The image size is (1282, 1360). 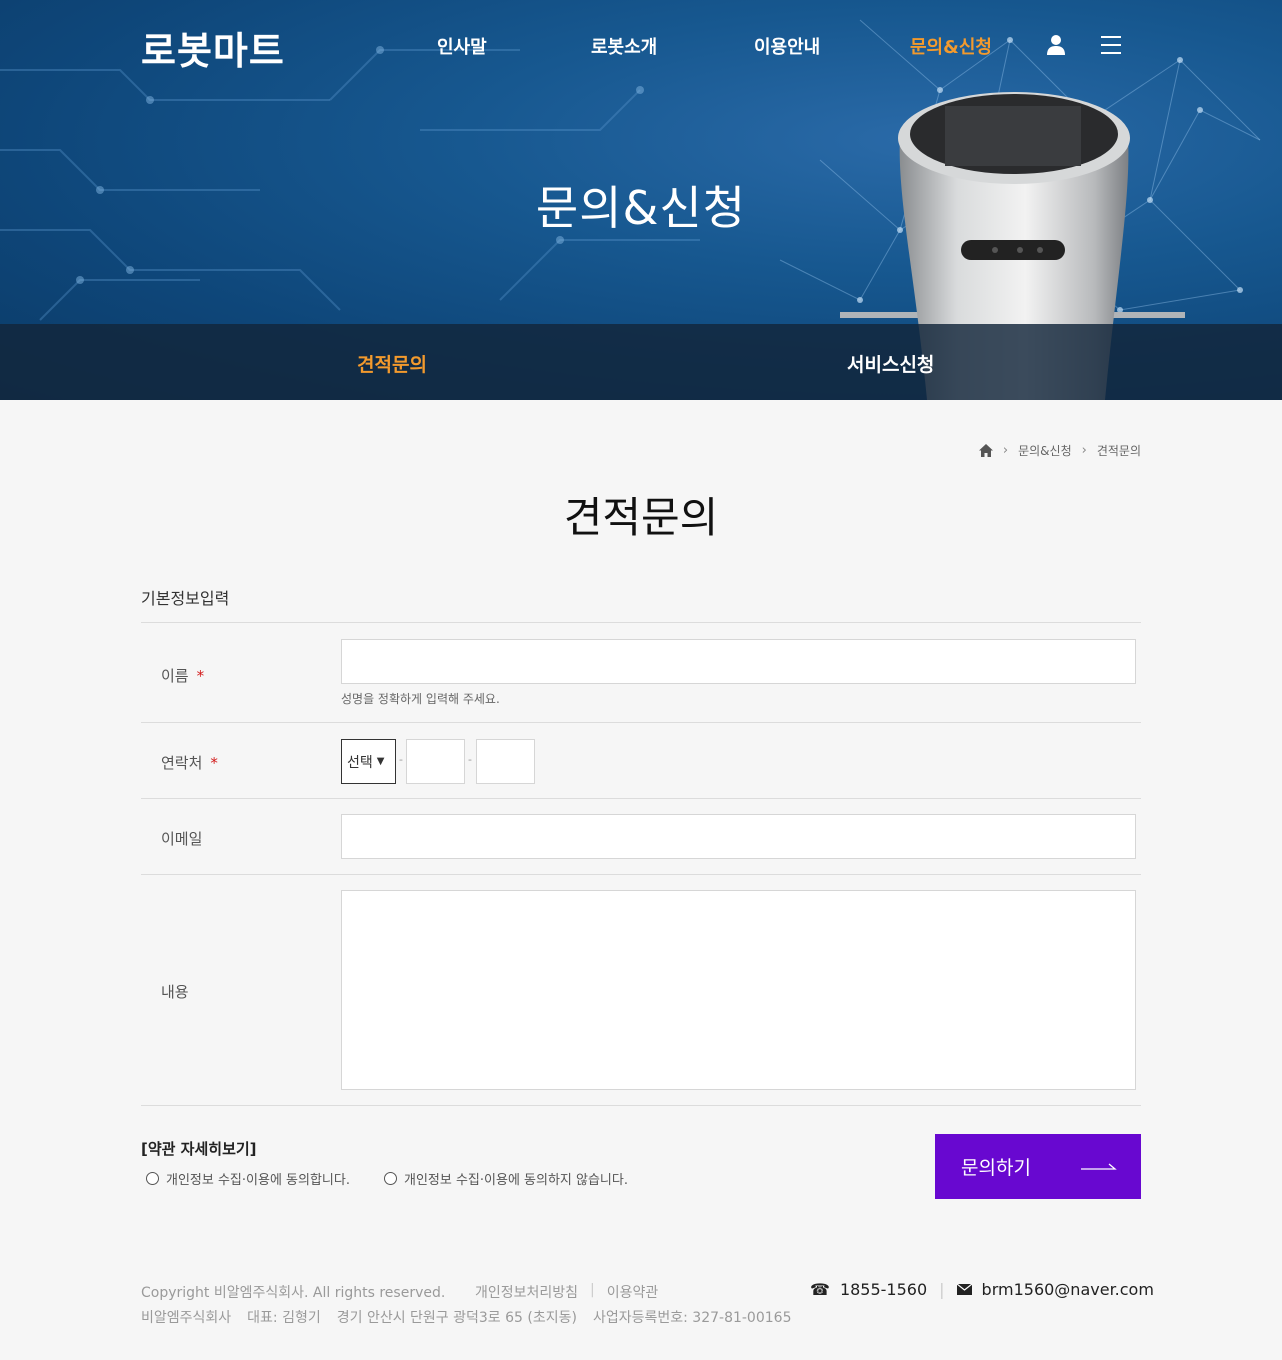 I want to click on breadcrumb: › 문의&신청 › 견적문의, so click(x=1059, y=450).